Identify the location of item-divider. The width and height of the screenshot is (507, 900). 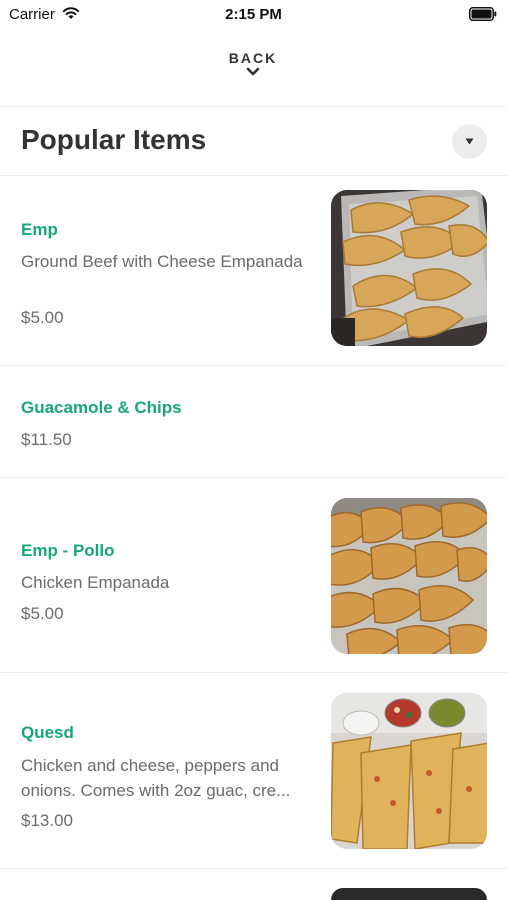
(253, 868).